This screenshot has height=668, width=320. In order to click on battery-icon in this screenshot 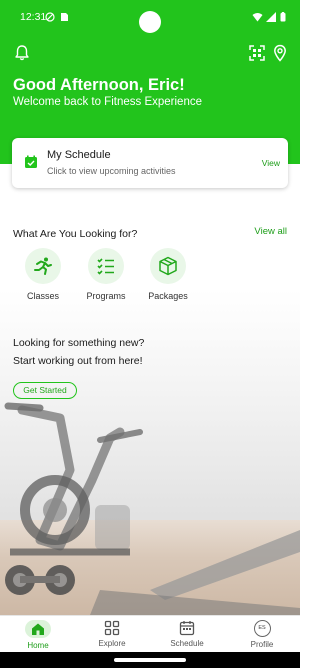, I will do `click(283, 17)`.